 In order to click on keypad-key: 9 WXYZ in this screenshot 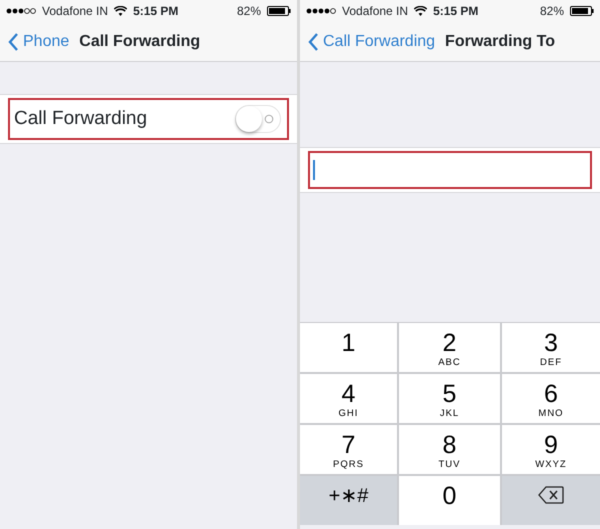, I will do `click(551, 449)`.